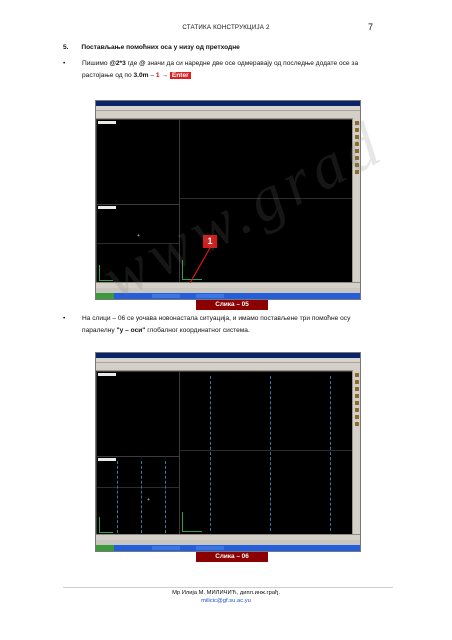 This screenshot has width=452, height=640. What do you see at coordinates (197, 330) in the screenshot?
I see `text-run: глобалног координатног система.` at bounding box center [197, 330].